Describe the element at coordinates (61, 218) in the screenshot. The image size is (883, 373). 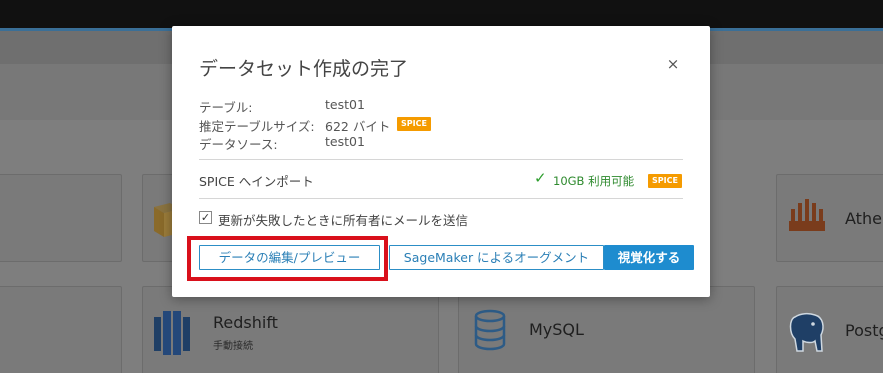
I see `datasource-tile-left-top` at that location.